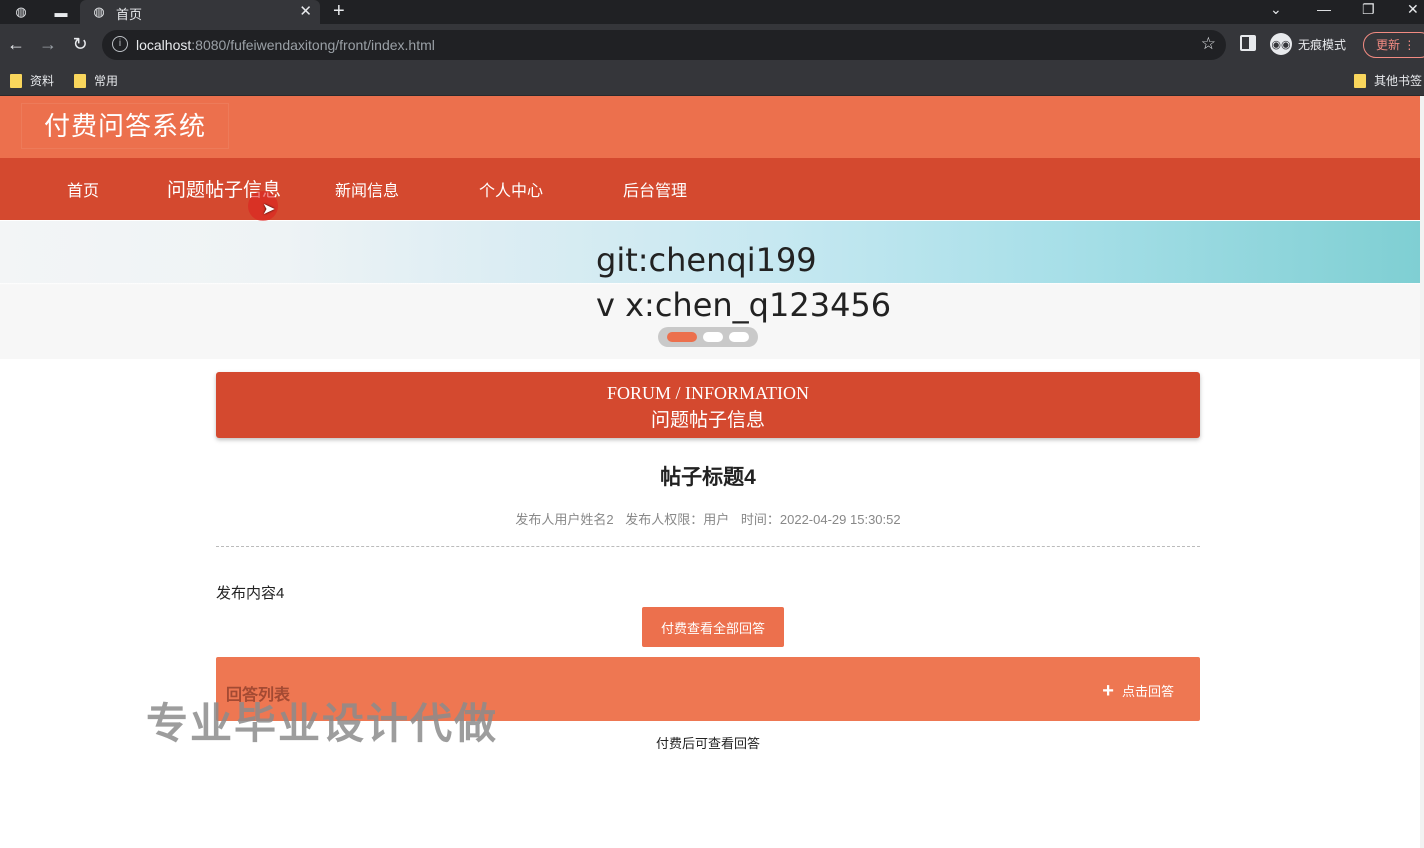 The width and height of the screenshot is (1424, 848). What do you see at coordinates (1388, 80) in the screenshot?
I see `other-bookmarks: 其他书签` at bounding box center [1388, 80].